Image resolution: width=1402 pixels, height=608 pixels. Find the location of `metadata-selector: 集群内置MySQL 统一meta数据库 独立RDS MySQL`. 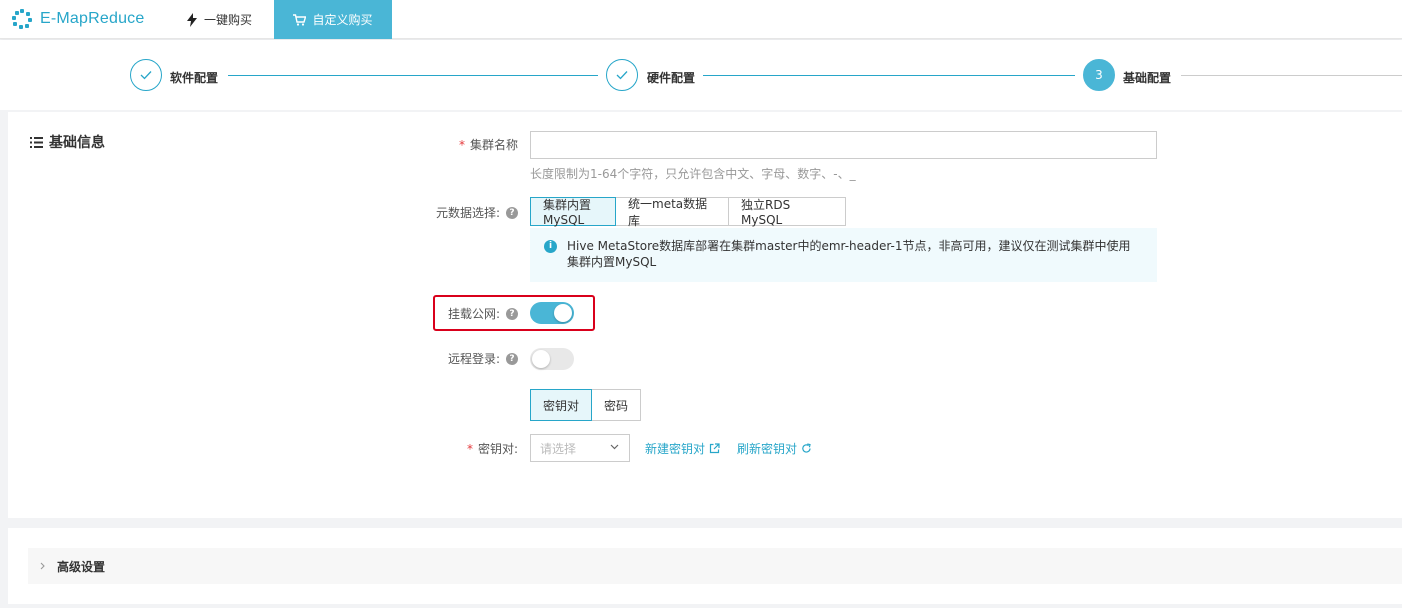

metadata-selector: 集群内置MySQL 统一meta数据库 独立RDS MySQL is located at coordinates (688, 212).